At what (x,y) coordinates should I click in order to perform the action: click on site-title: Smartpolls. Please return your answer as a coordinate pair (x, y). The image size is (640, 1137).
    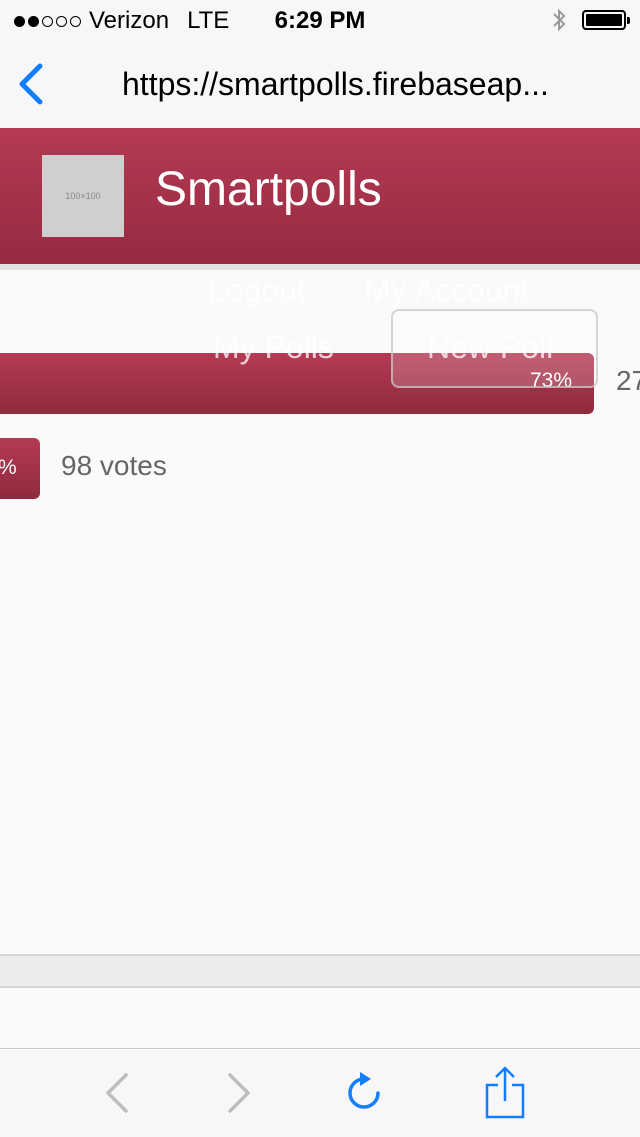
    Looking at the image, I should click on (268, 189).